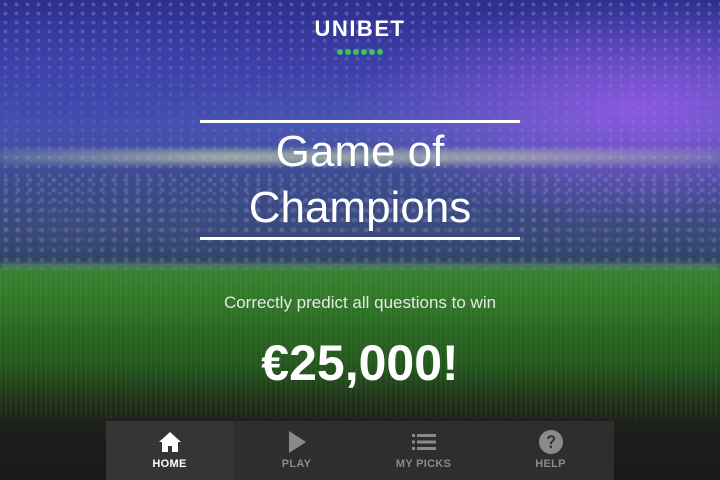 The width and height of the screenshot is (720, 480). I want to click on logo-dots, so click(360, 52).